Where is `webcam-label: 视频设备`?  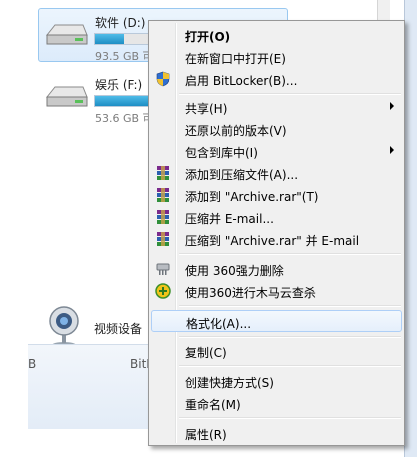
webcam-label: 视频设备 is located at coordinates (118, 328).